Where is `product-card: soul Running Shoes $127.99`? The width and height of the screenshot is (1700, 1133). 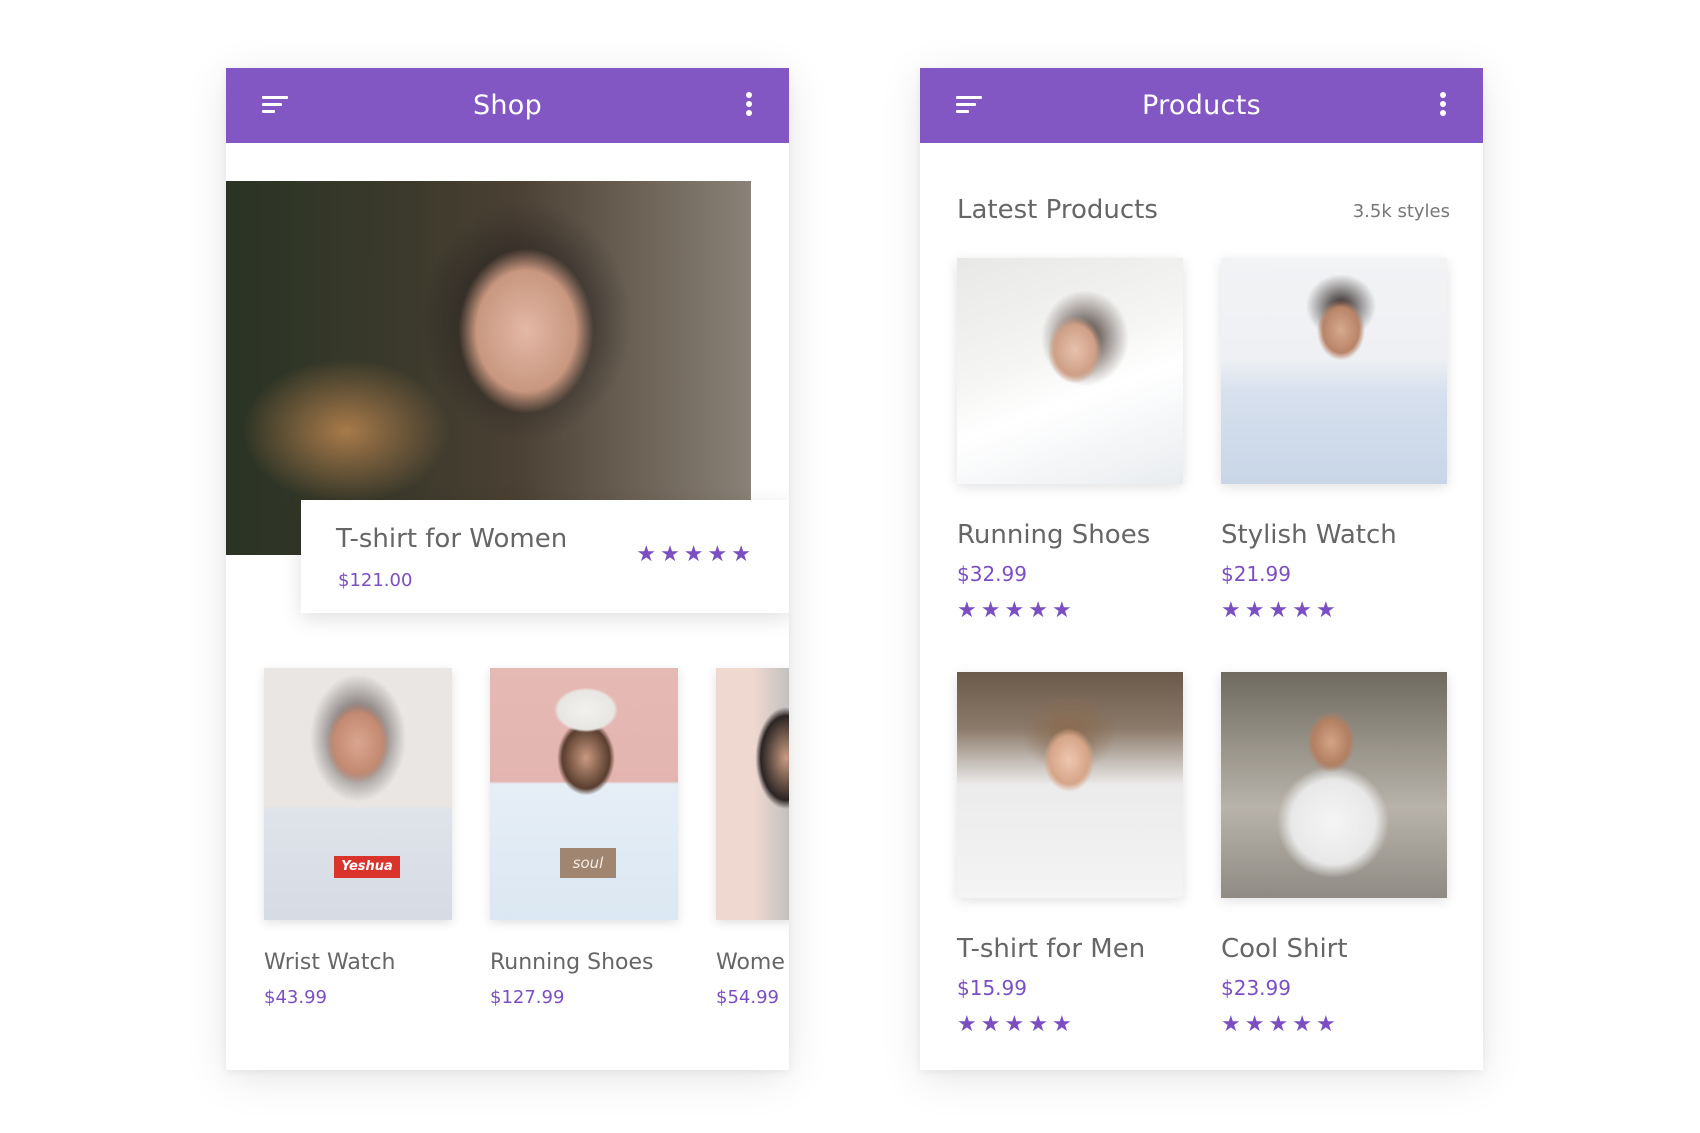 product-card: soul Running Shoes $127.99 is located at coordinates (584, 838).